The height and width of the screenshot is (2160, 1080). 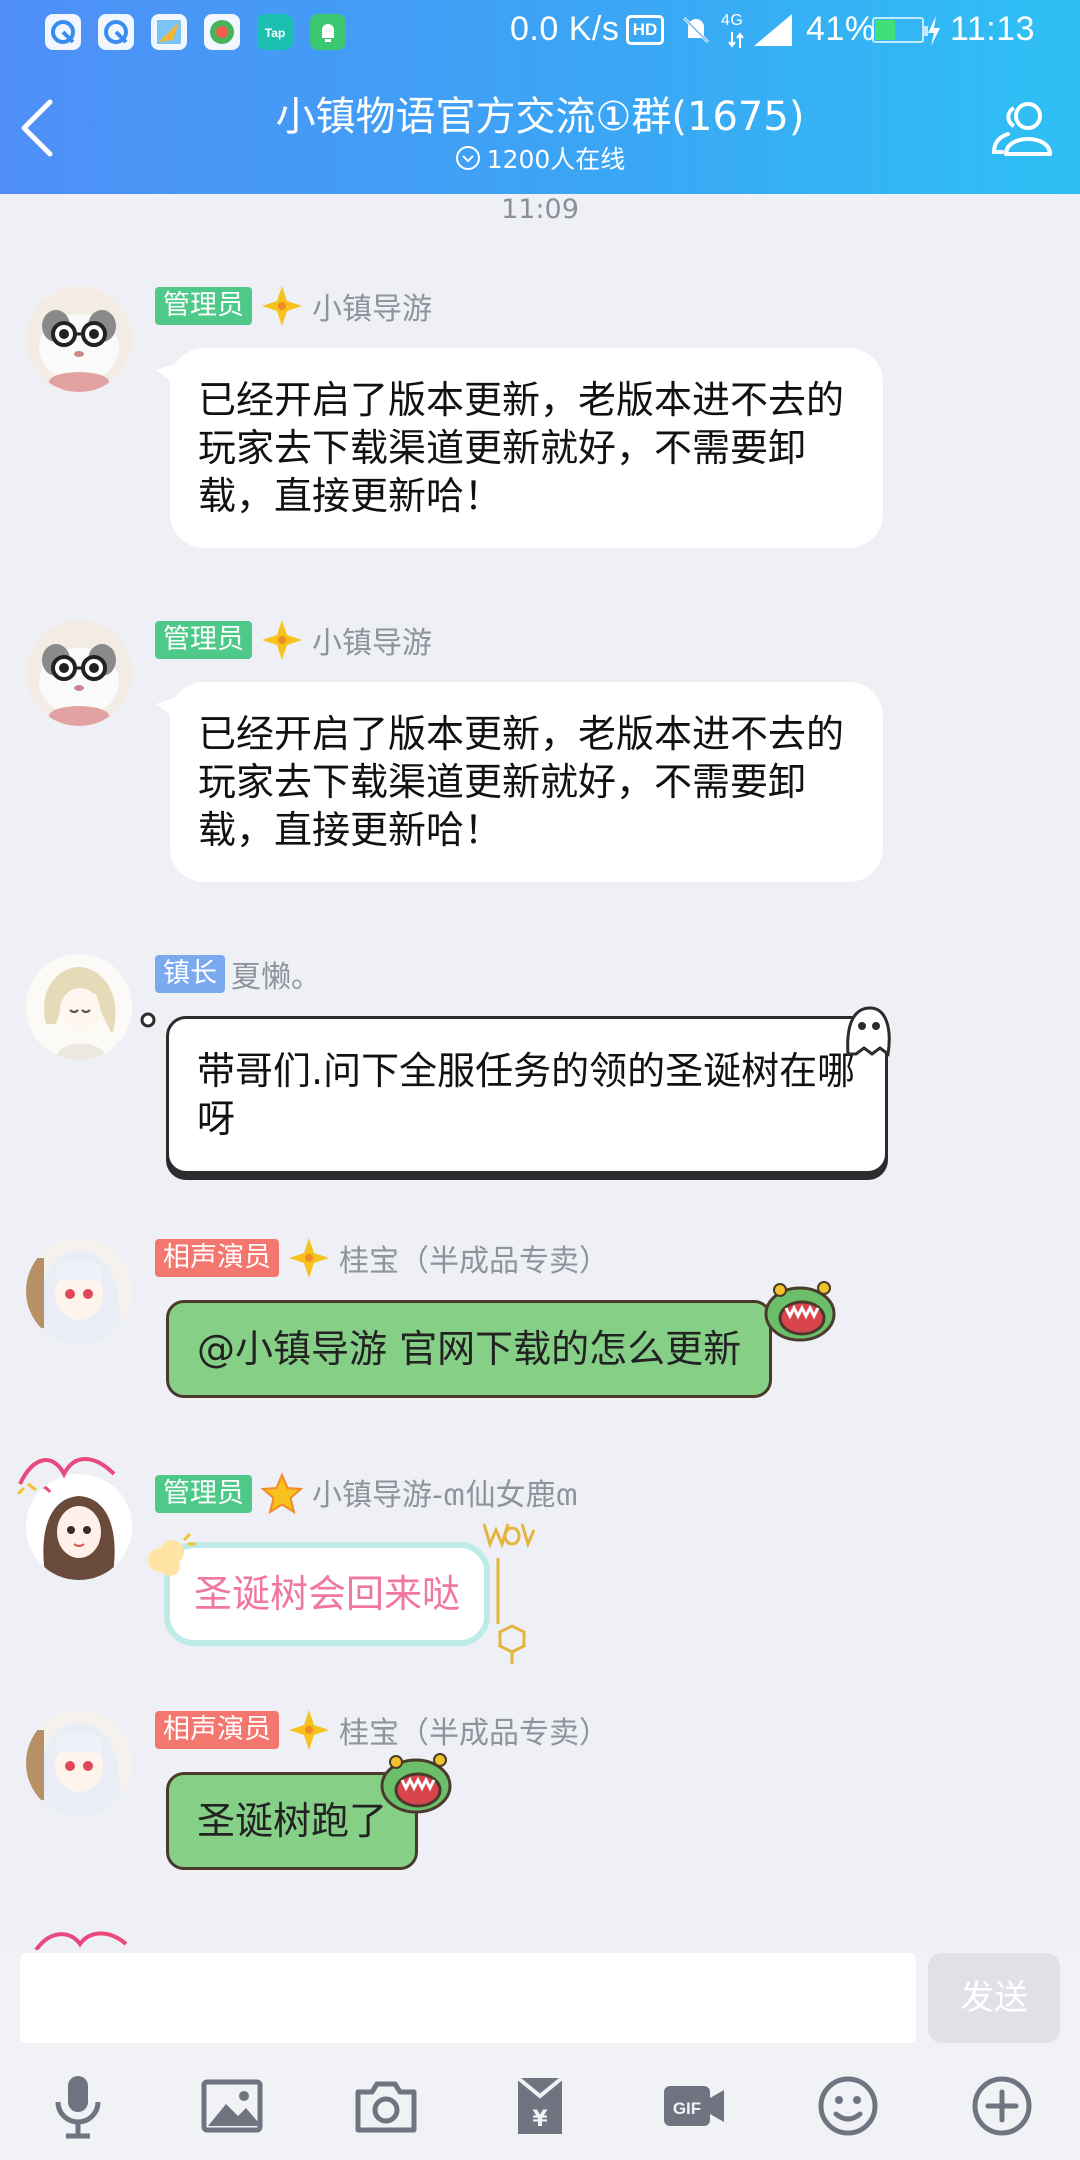 I want to click on network-type: 4G, so click(x=732, y=20).